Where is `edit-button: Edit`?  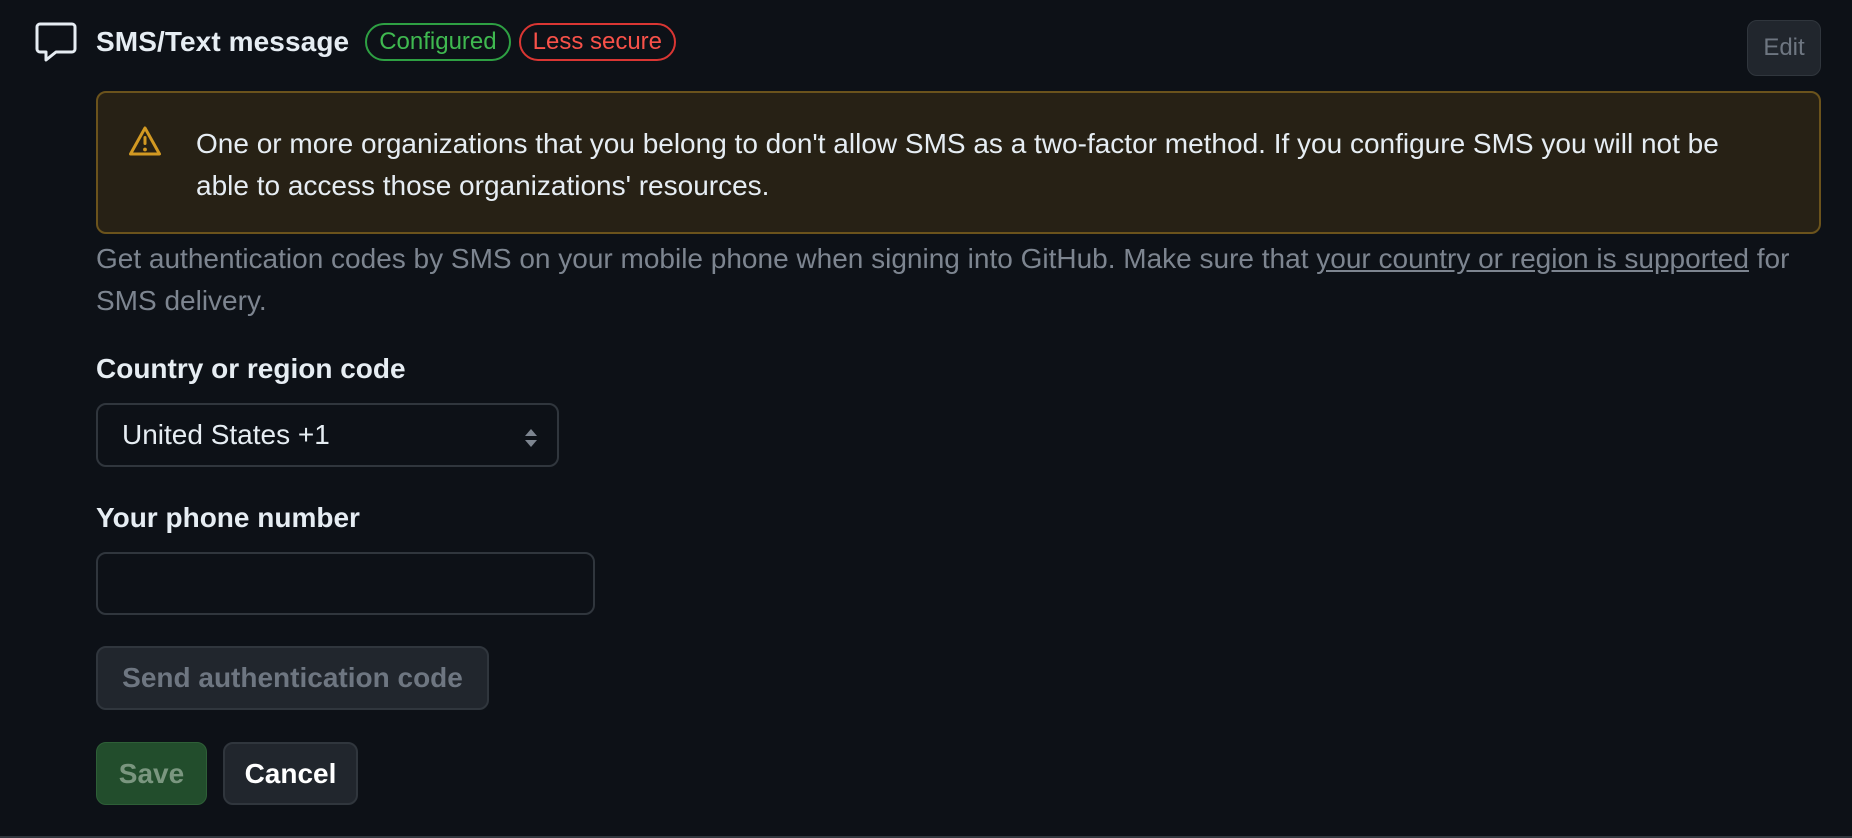
edit-button: Edit is located at coordinates (1784, 48).